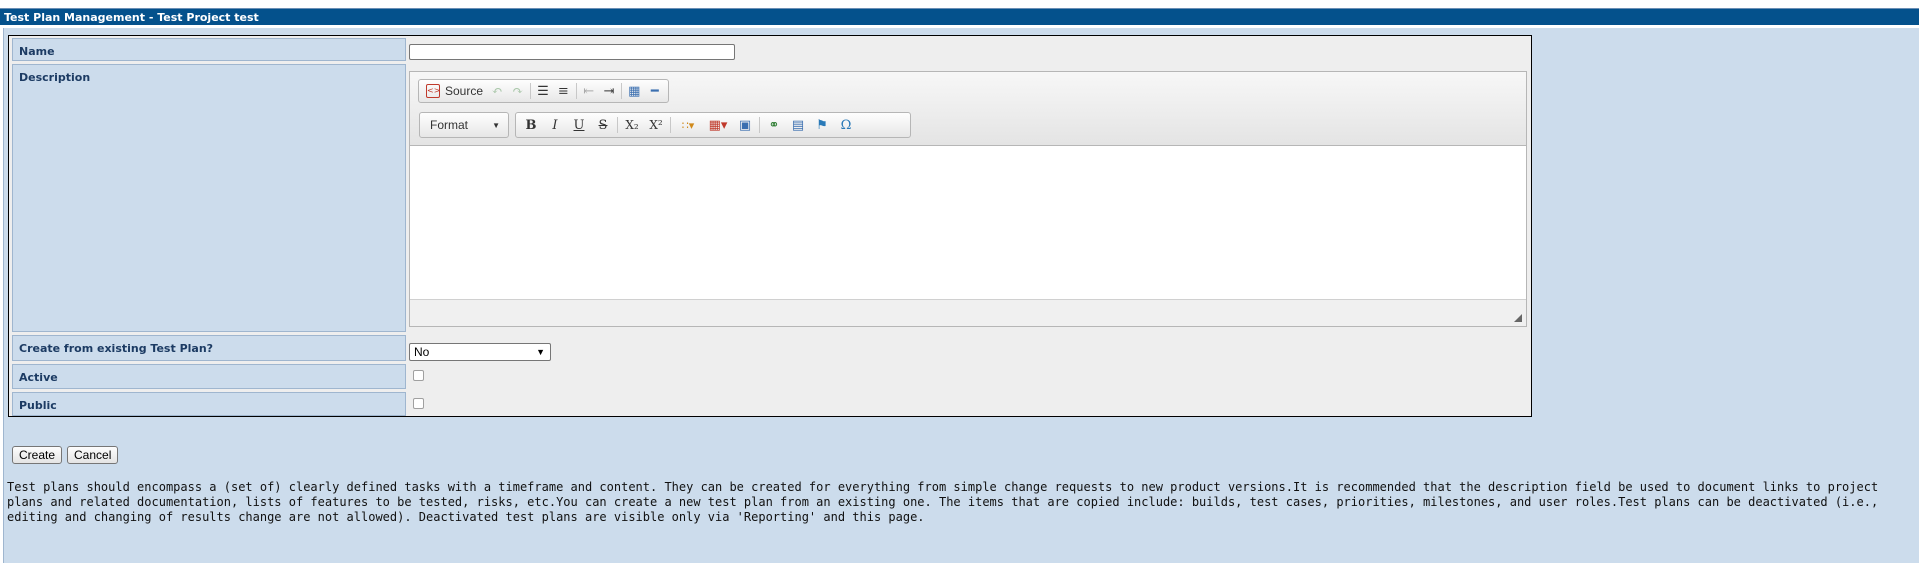 This screenshot has height=563, width=1919. I want to click on active-label: Active, so click(209, 376).